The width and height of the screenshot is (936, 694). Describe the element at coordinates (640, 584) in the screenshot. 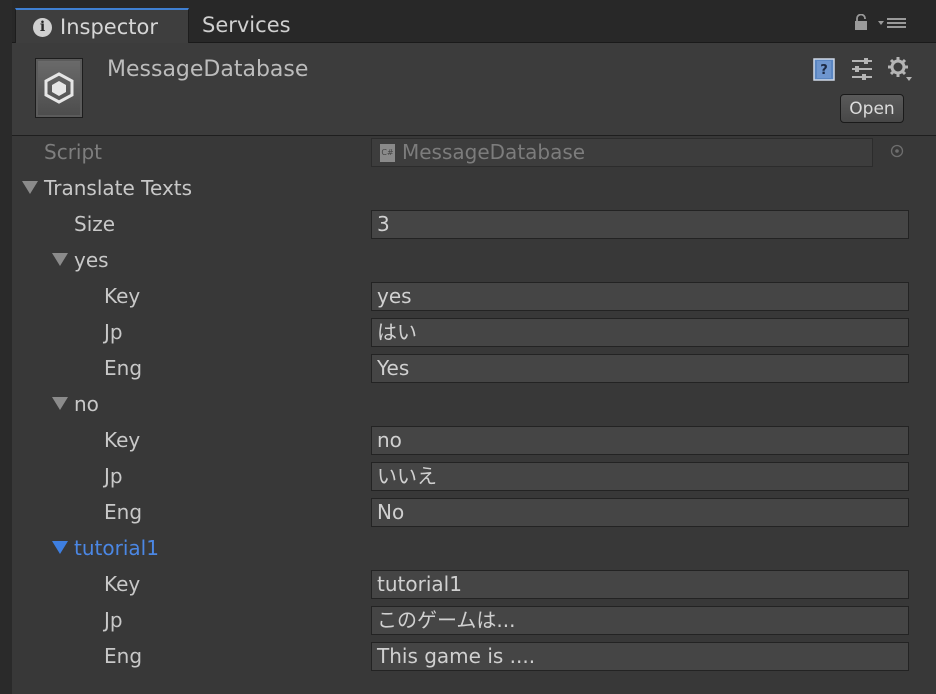

I see `key-field: tutorial1` at that location.